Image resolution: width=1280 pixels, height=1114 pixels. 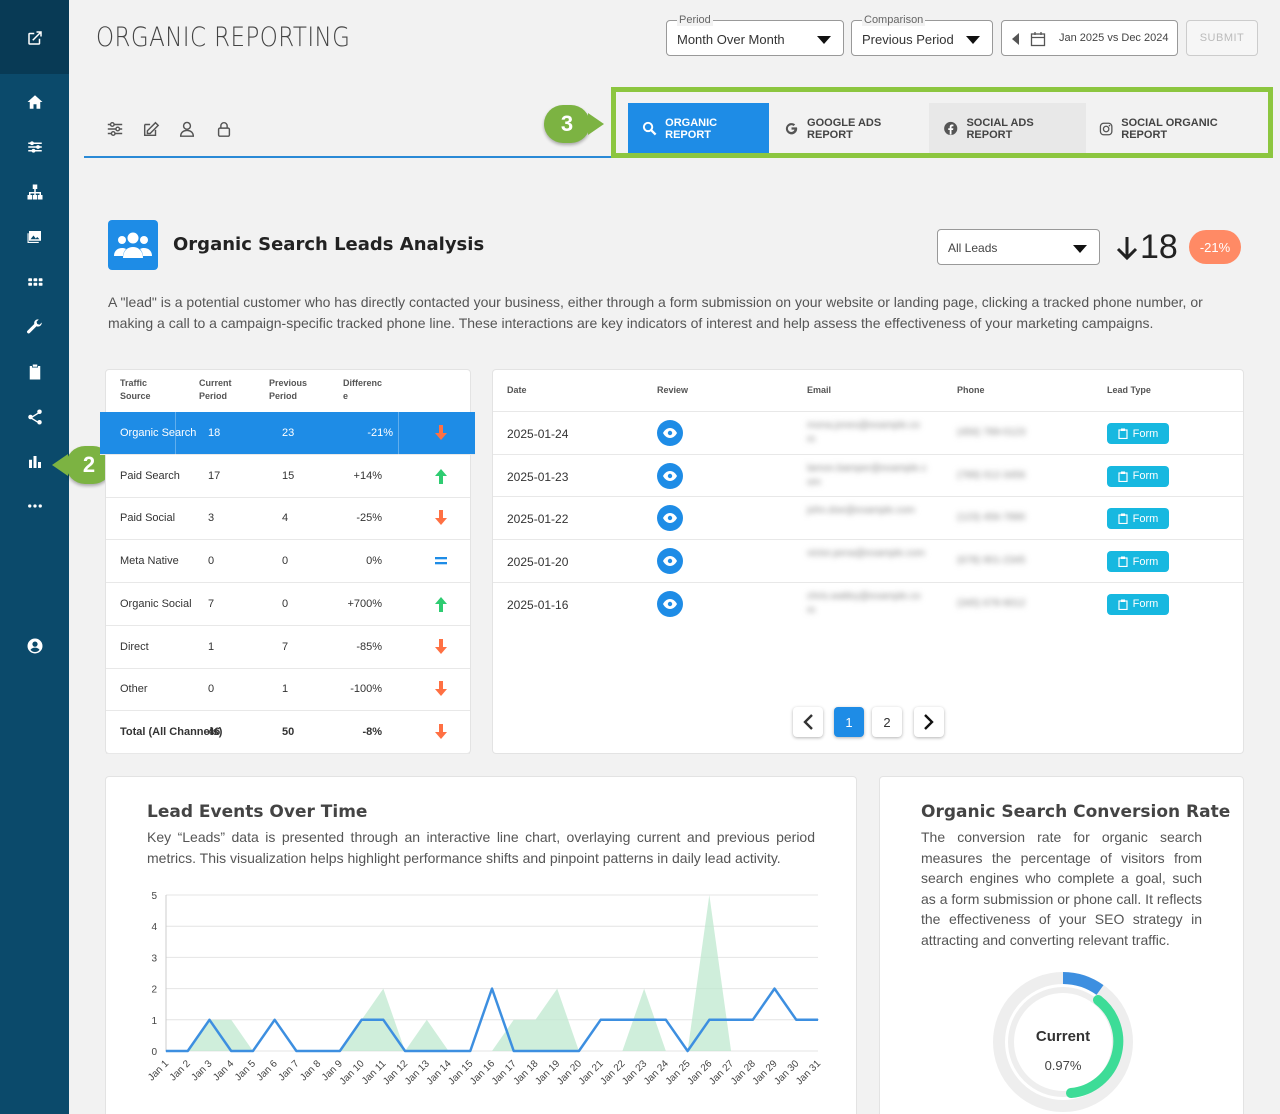 I want to click on sliders-icon, so click(x=35, y=147).